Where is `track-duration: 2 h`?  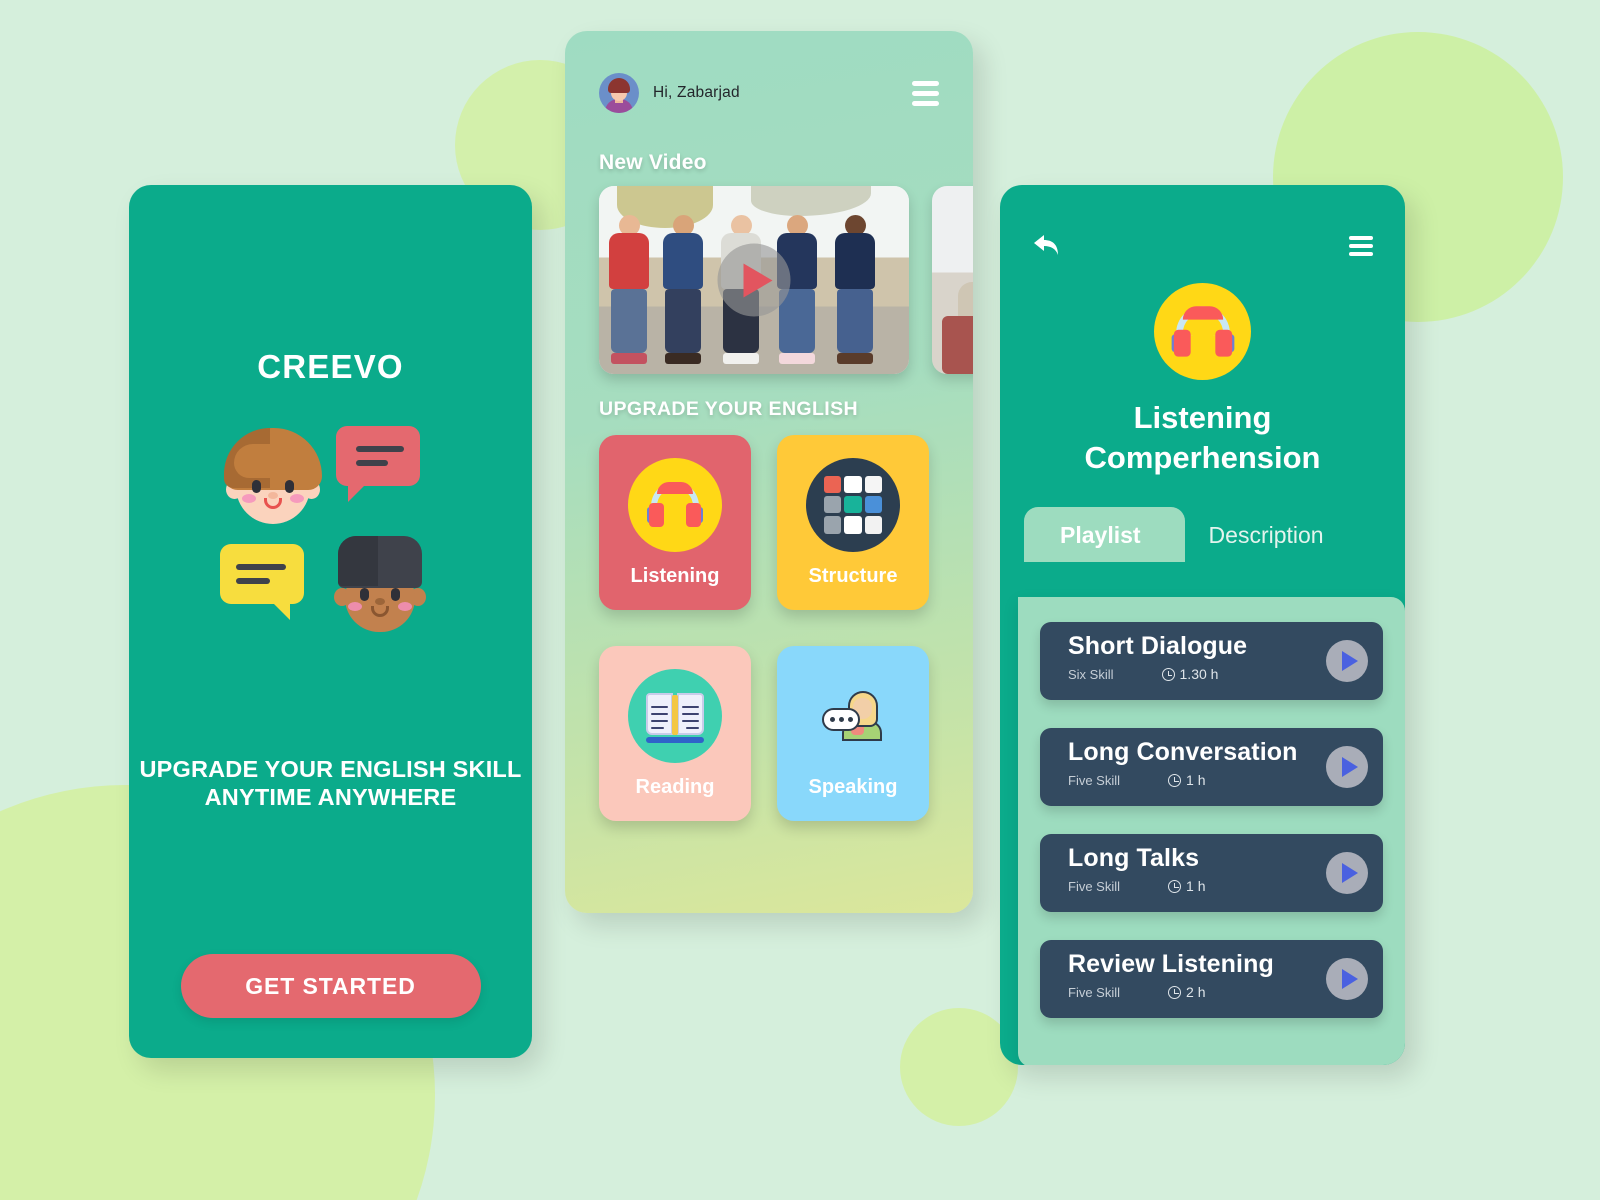
track-duration: 2 h is located at coordinates (1186, 992).